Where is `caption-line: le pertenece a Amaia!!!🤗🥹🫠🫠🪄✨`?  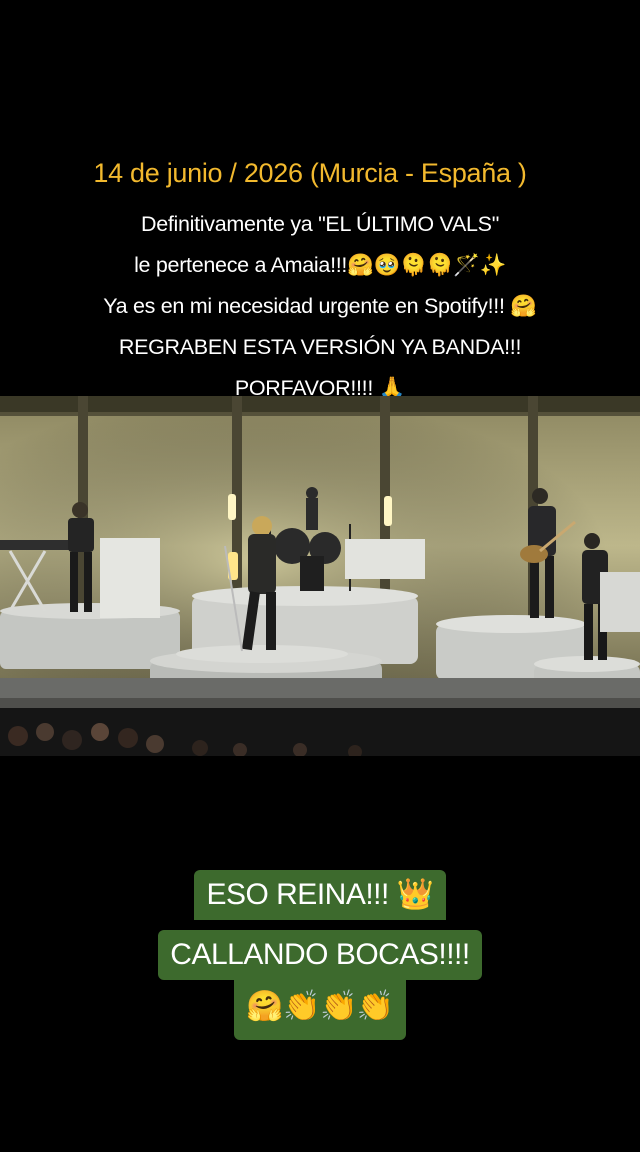 caption-line: le pertenece a Amaia!!!🤗🥹🫠🫠🪄✨ is located at coordinates (320, 265).